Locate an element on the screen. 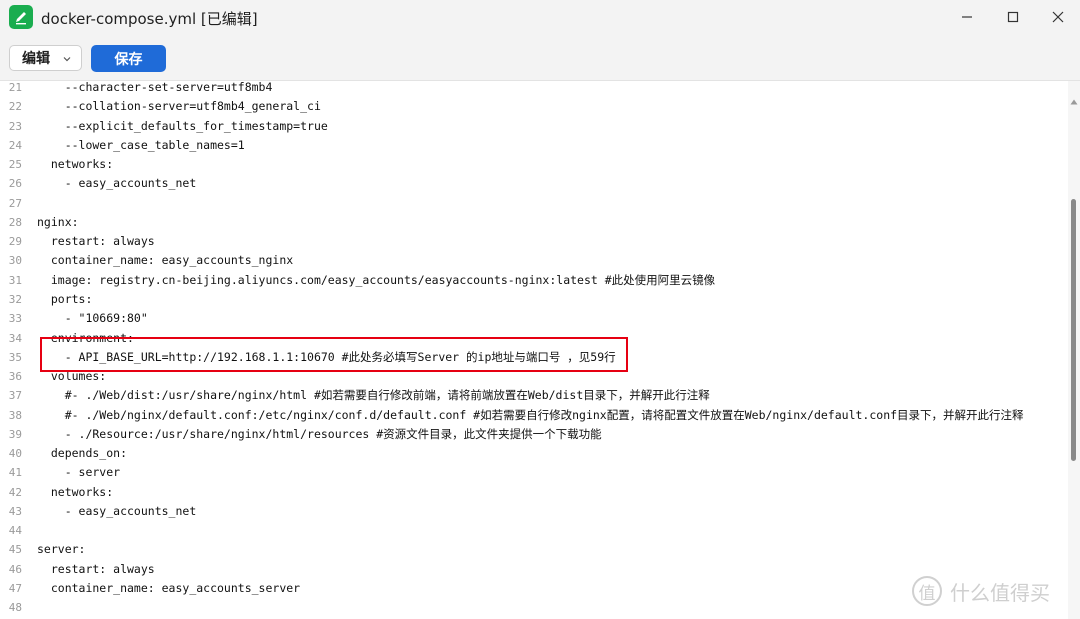  window-title: docker-compose.yml [已编辑] is located at coordinates (149, 19).